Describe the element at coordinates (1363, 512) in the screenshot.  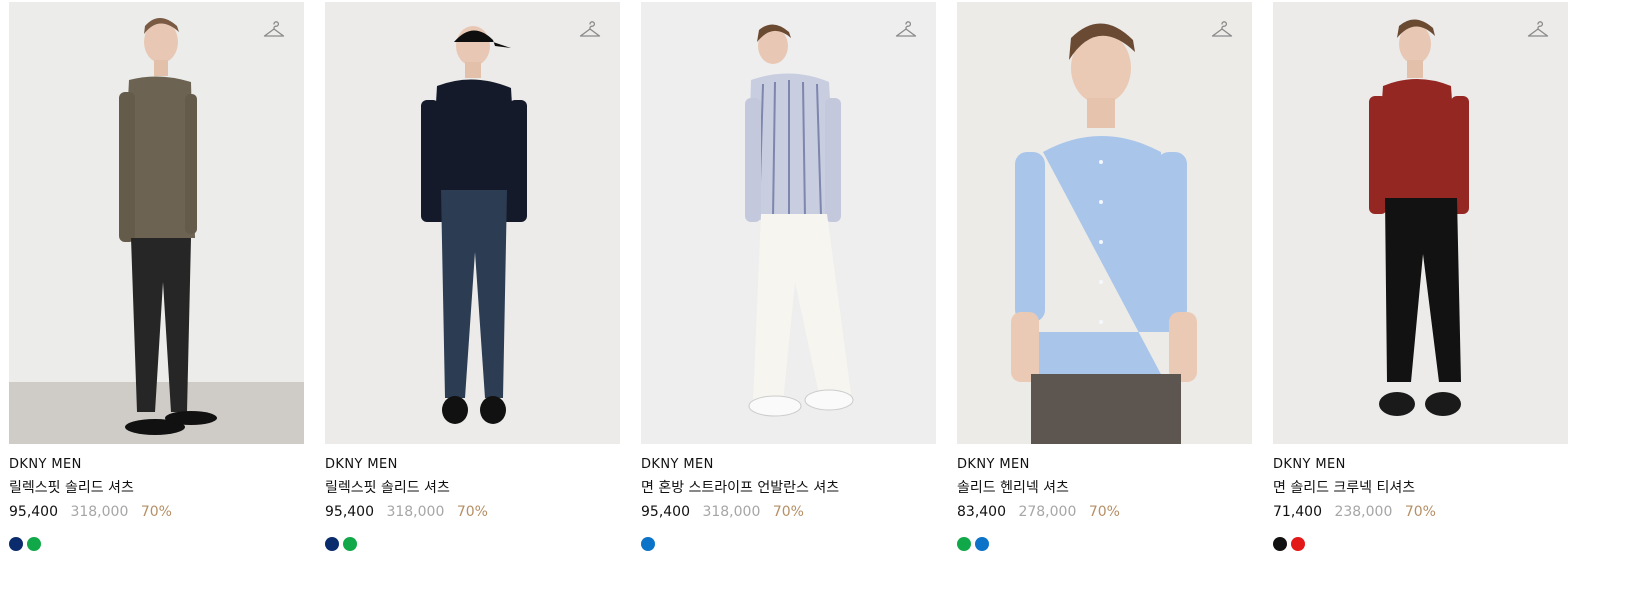
I see `original-price: 238,000` at that location.